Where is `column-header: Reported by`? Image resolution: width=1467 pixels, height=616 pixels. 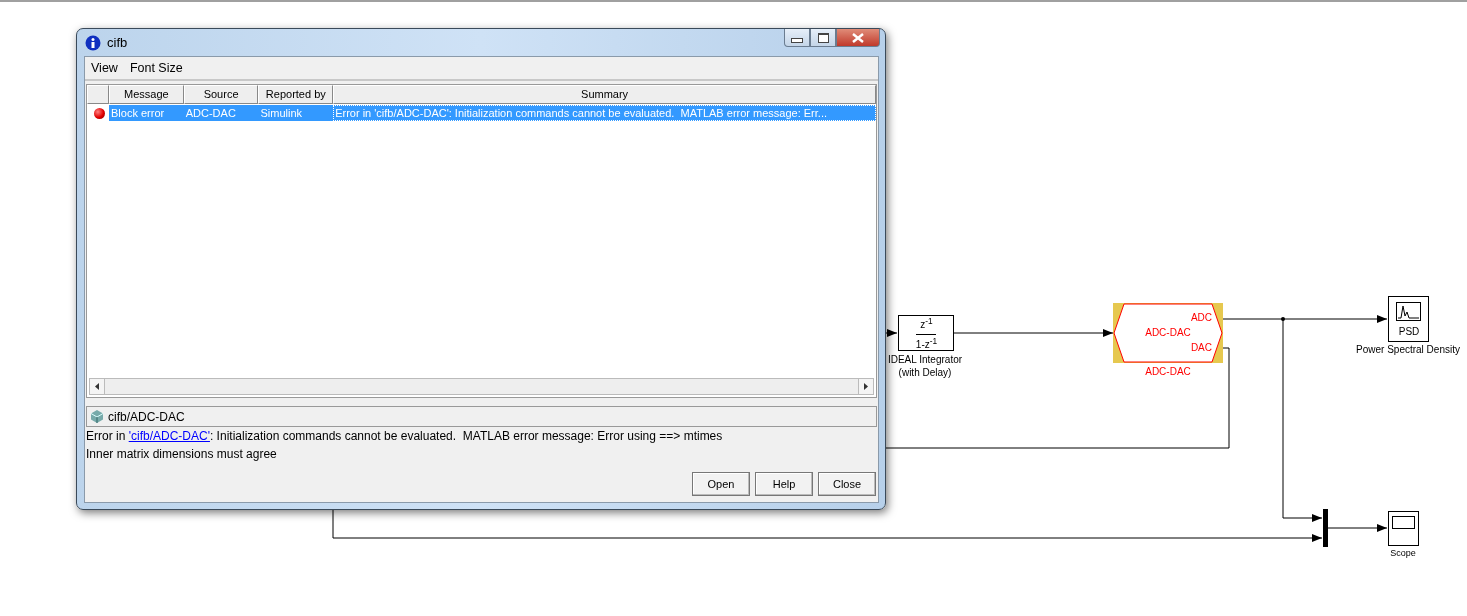
column-header: Reported by is located at coordinates (296, 94).